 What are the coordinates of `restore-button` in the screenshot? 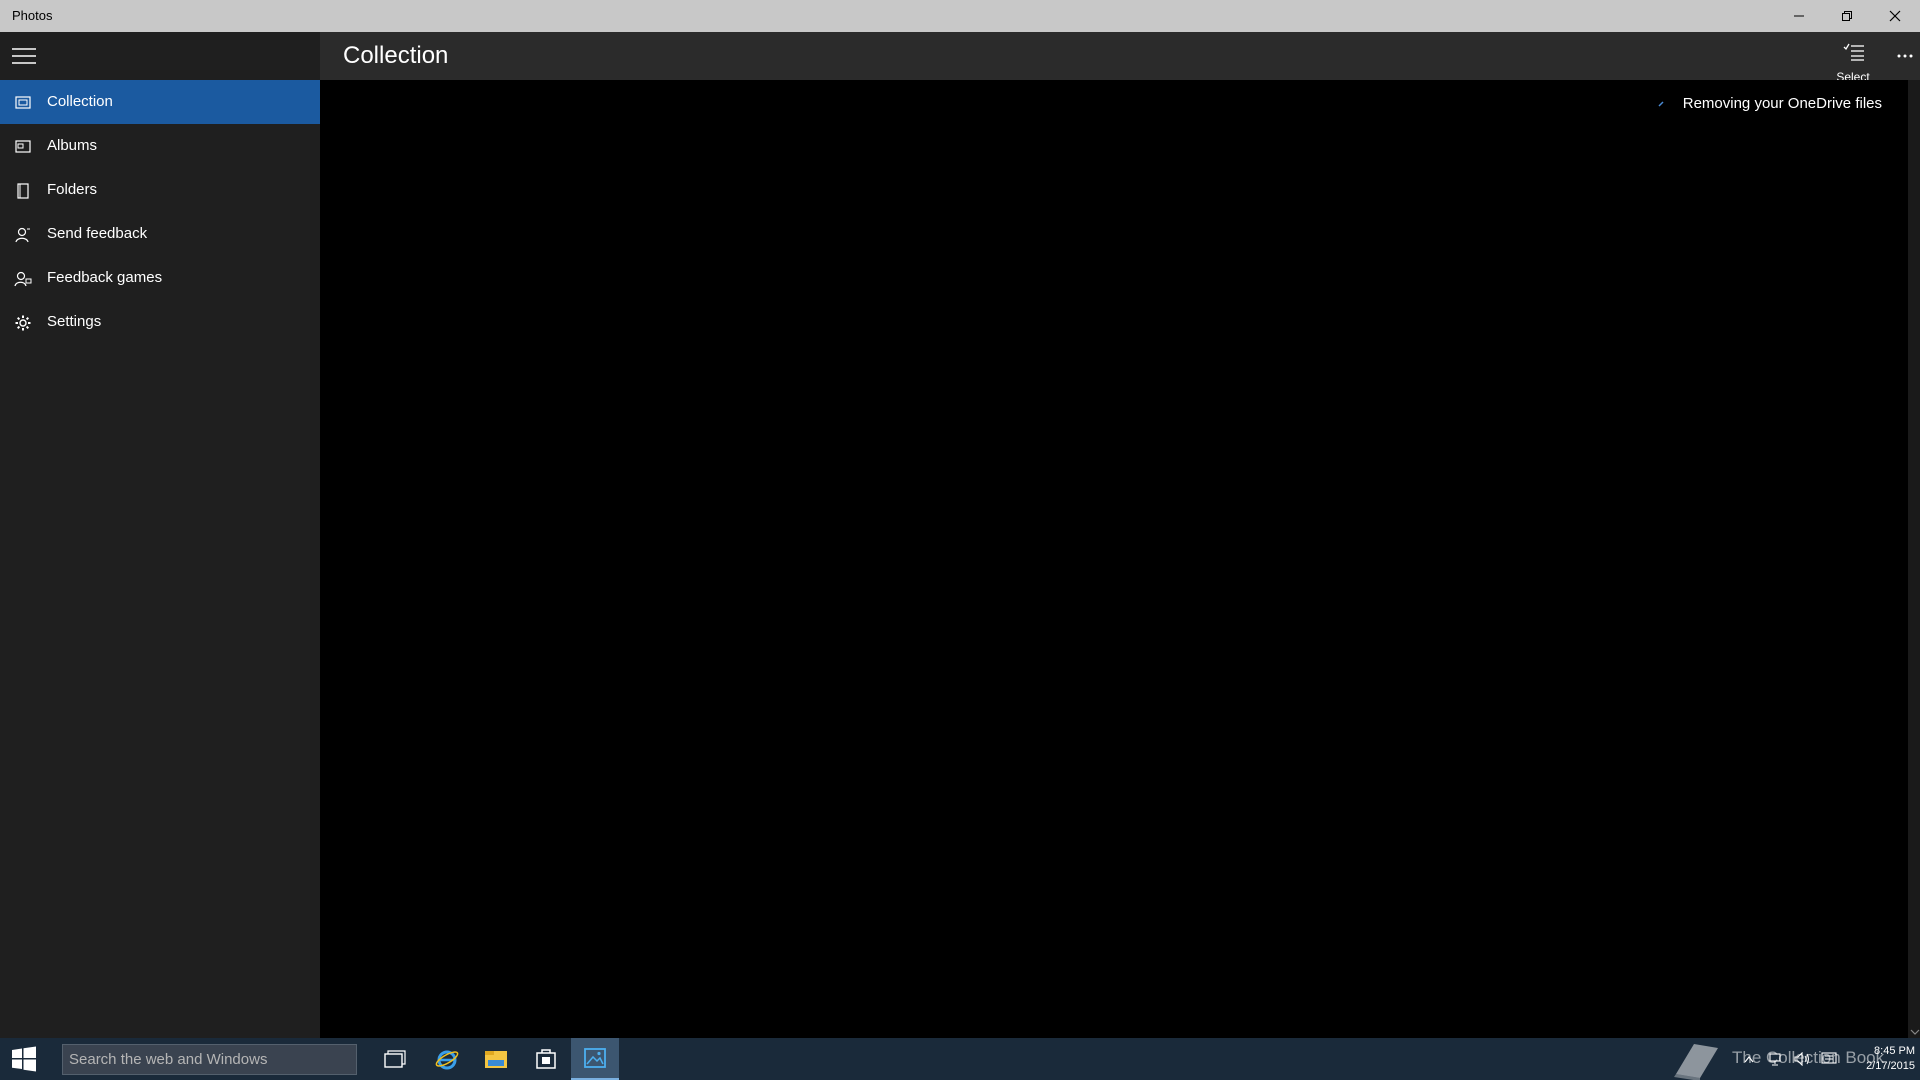 It's located at (1847, 16).